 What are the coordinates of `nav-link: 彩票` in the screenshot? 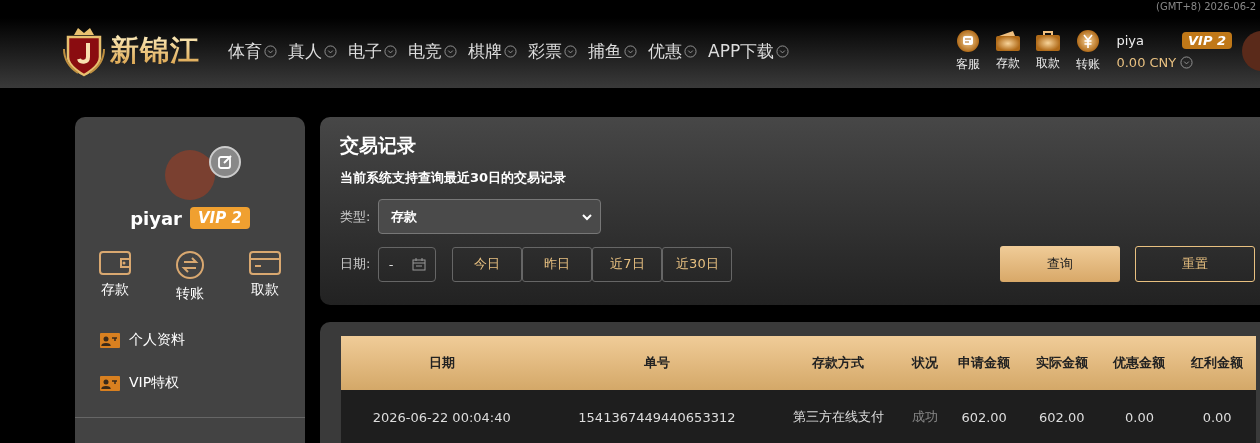 It's located at (552, 51).